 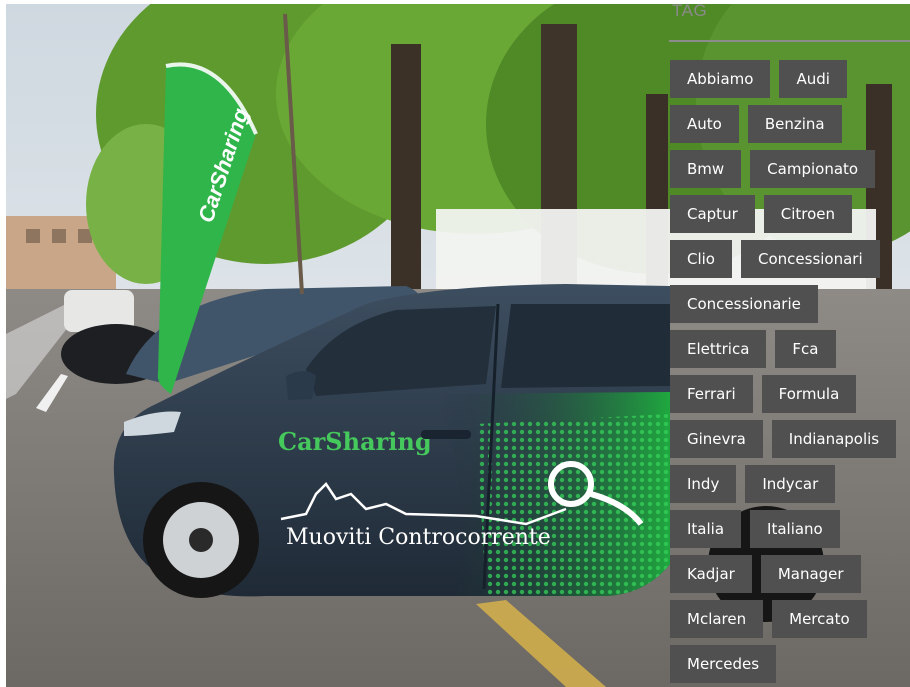 What do you see at coordinates (690, 10) in the screenshot?
I see `tag-widget-title: TAG` at bounding box center [690, 10].